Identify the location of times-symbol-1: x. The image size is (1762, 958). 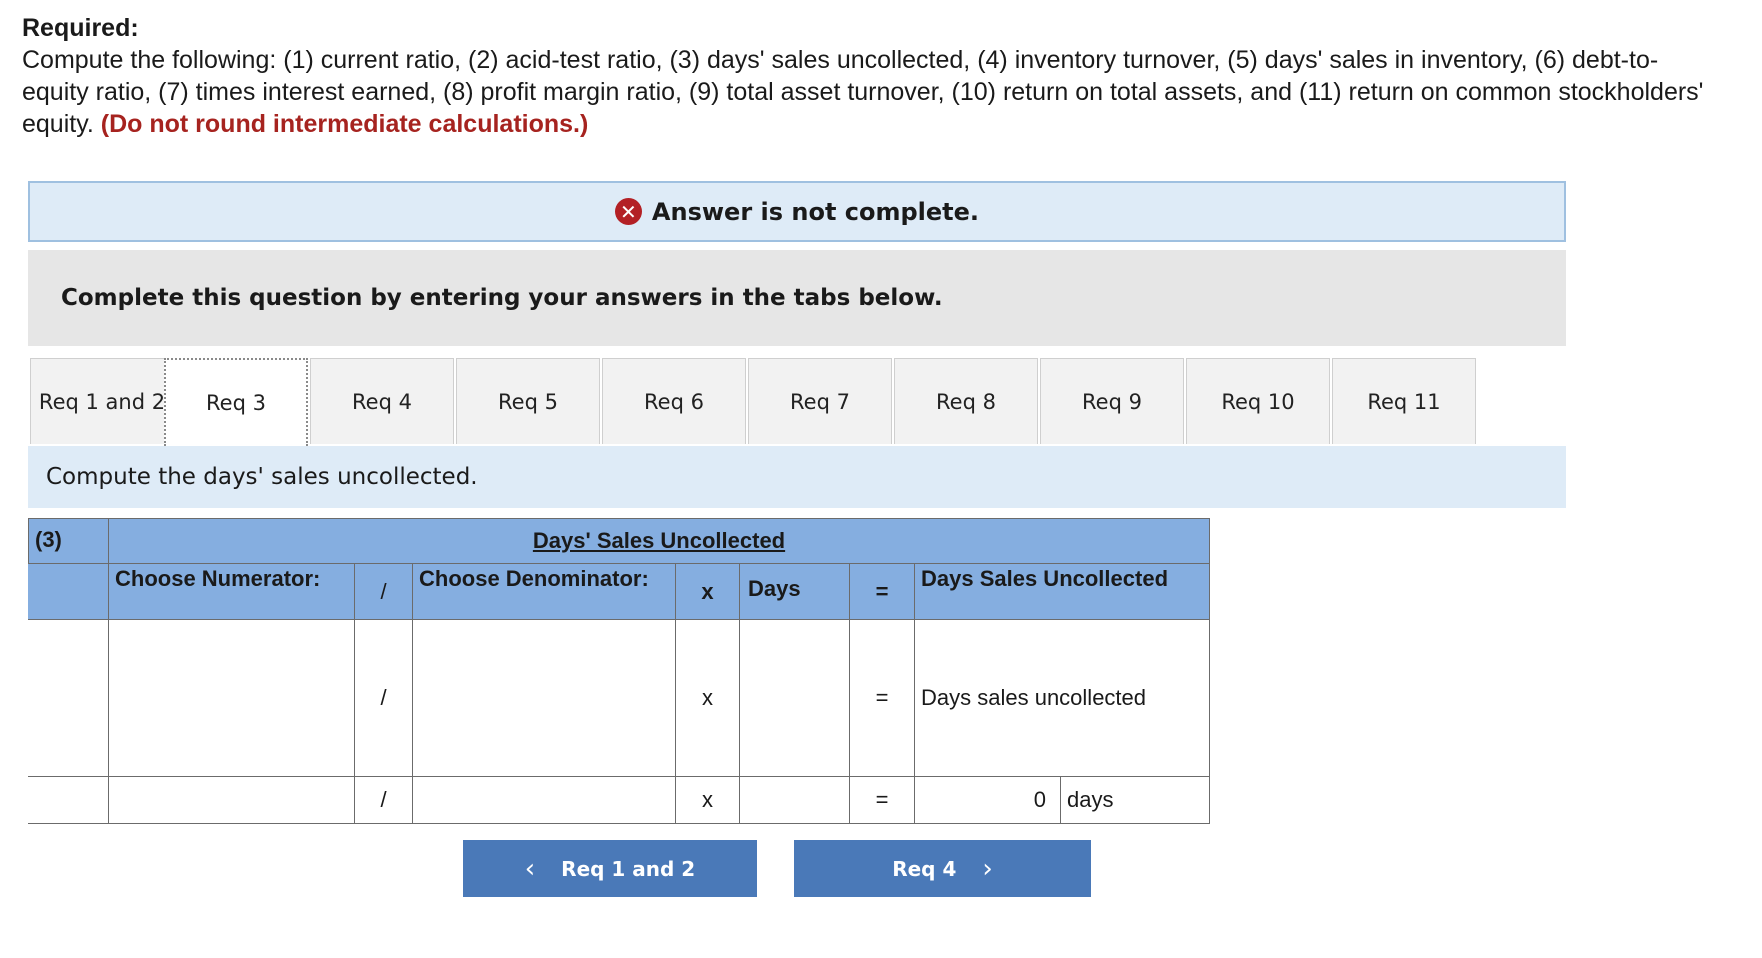
(707, 698).